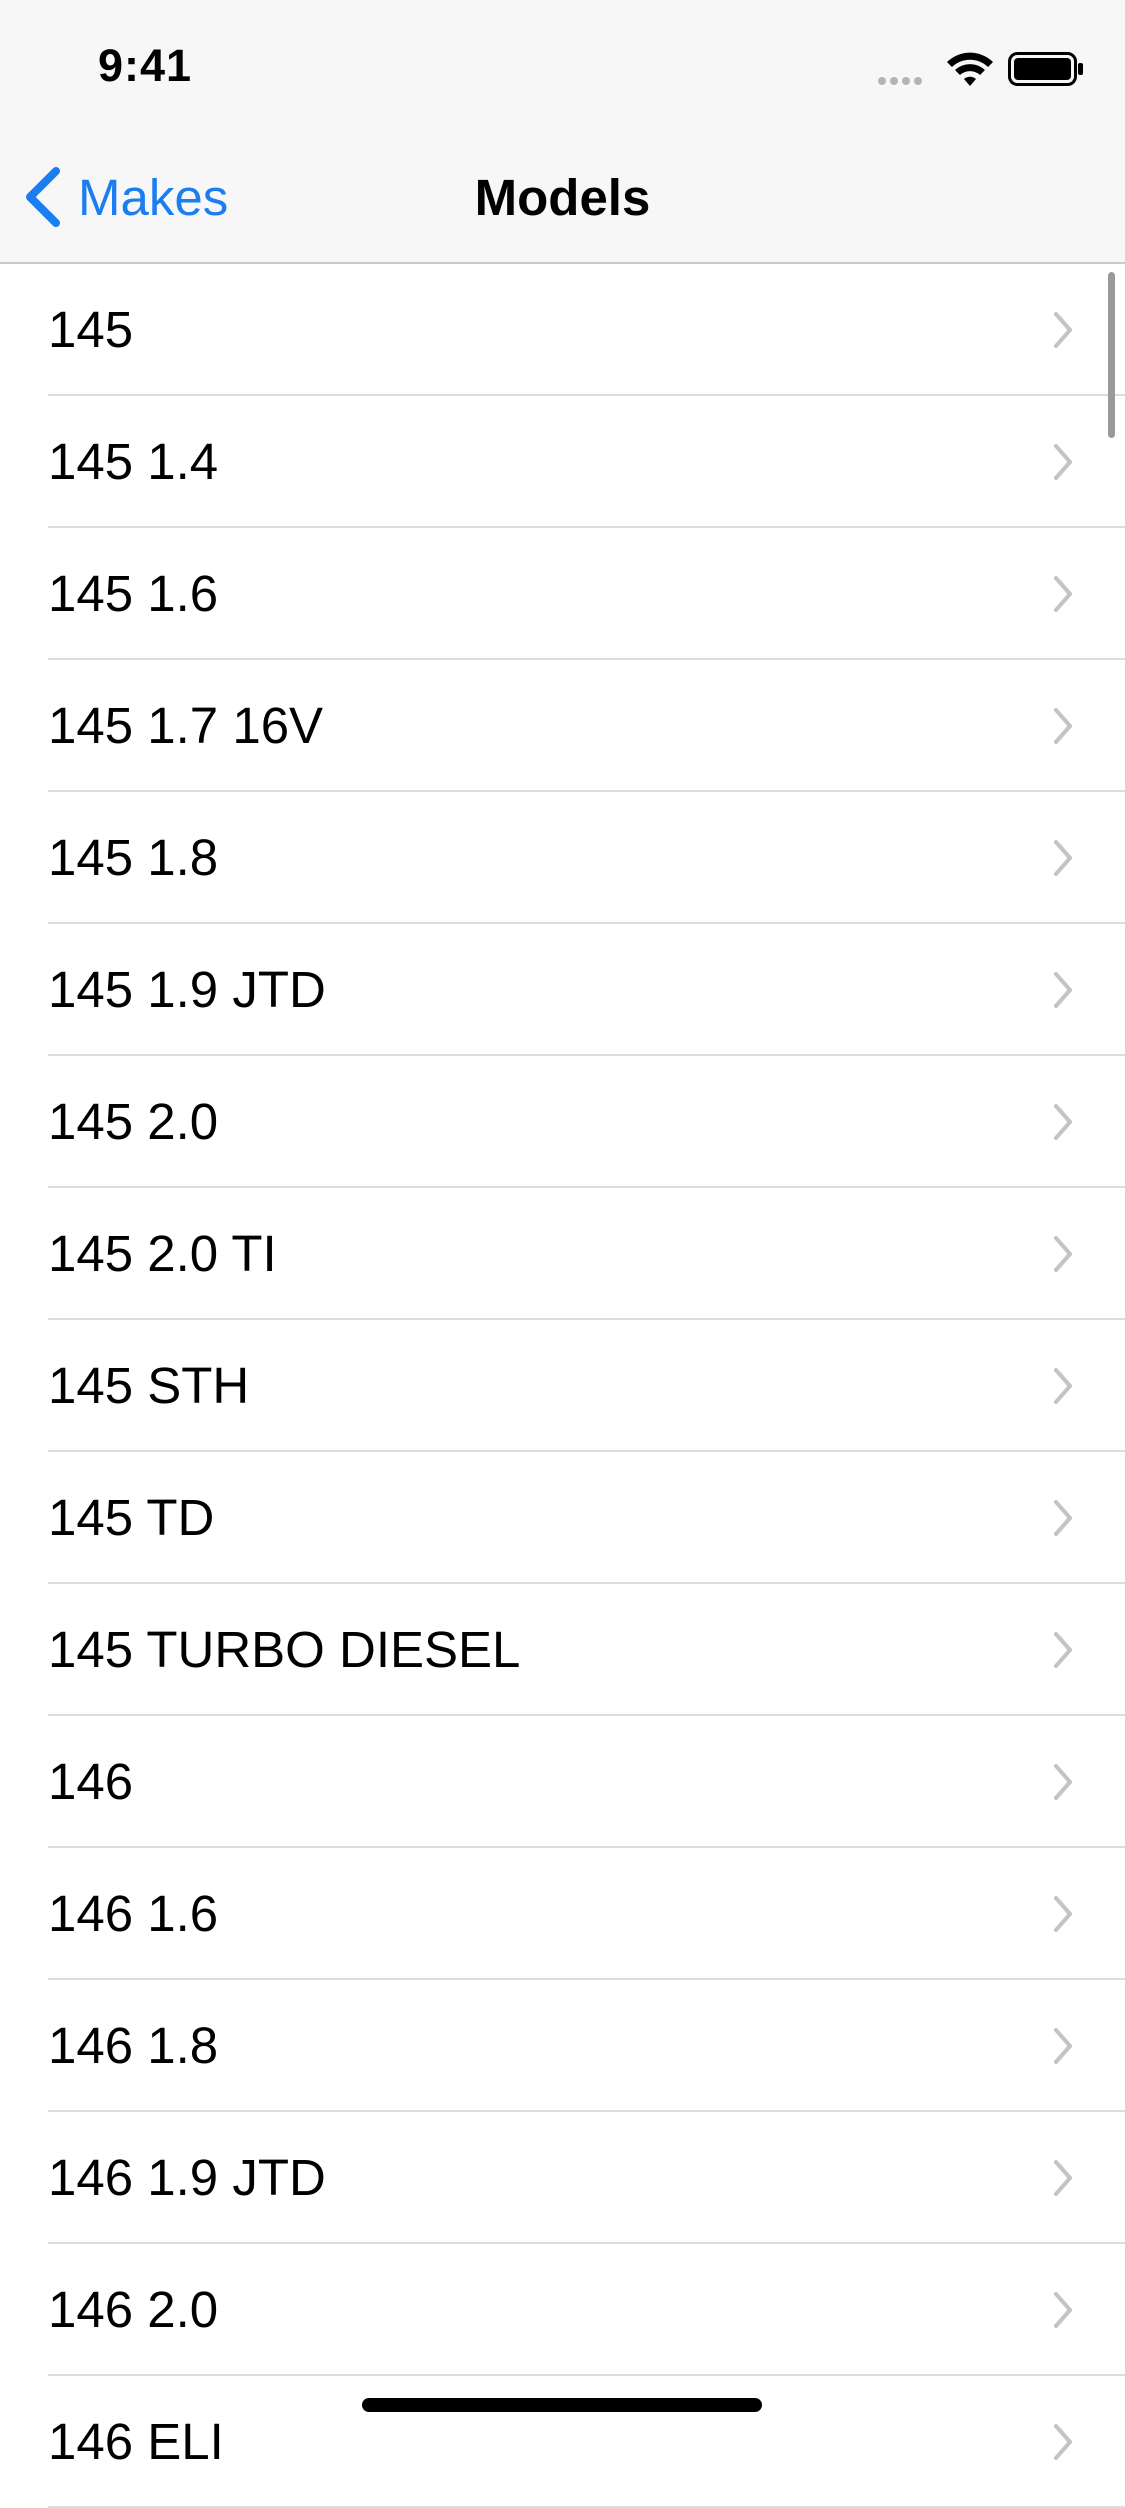 The height and width of the screenshot is (2508, 1125). I want to click on list-item: 145 TD, so click(562, 1518).